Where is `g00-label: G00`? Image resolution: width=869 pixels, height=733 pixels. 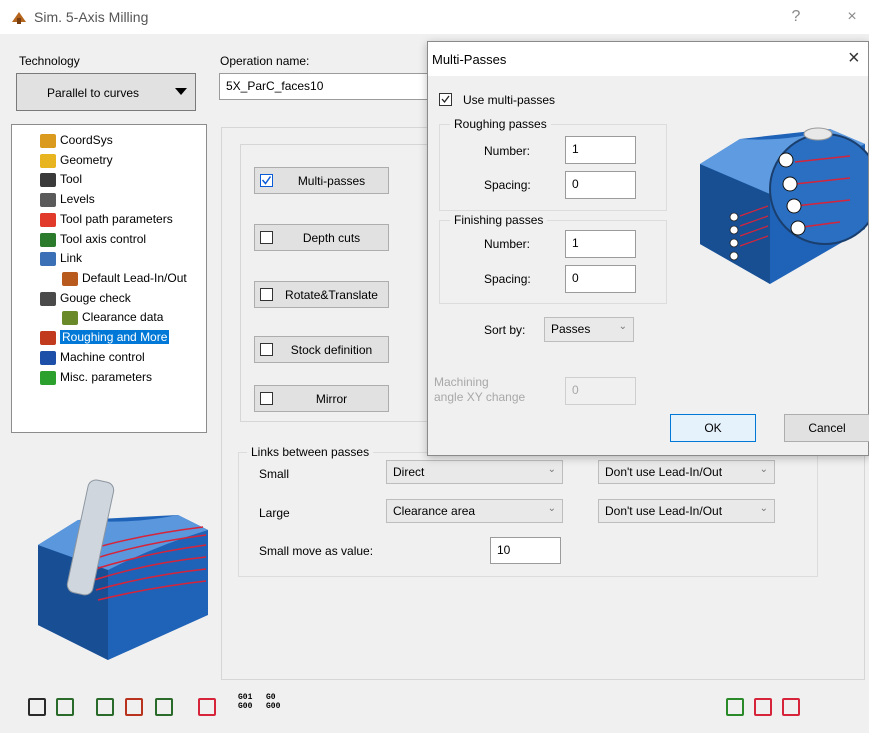
g00-label: G00 is located at coordinates (245, 706).